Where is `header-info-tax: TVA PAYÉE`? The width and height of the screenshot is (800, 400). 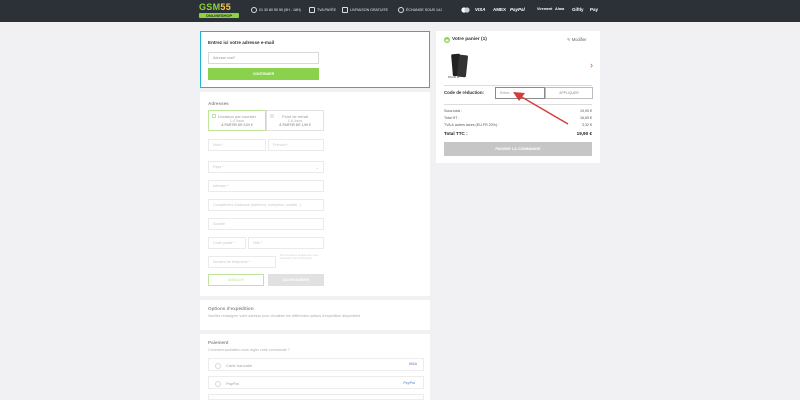
header-info-tax: TVA PAYÉE is located at coordinates (322, 10).